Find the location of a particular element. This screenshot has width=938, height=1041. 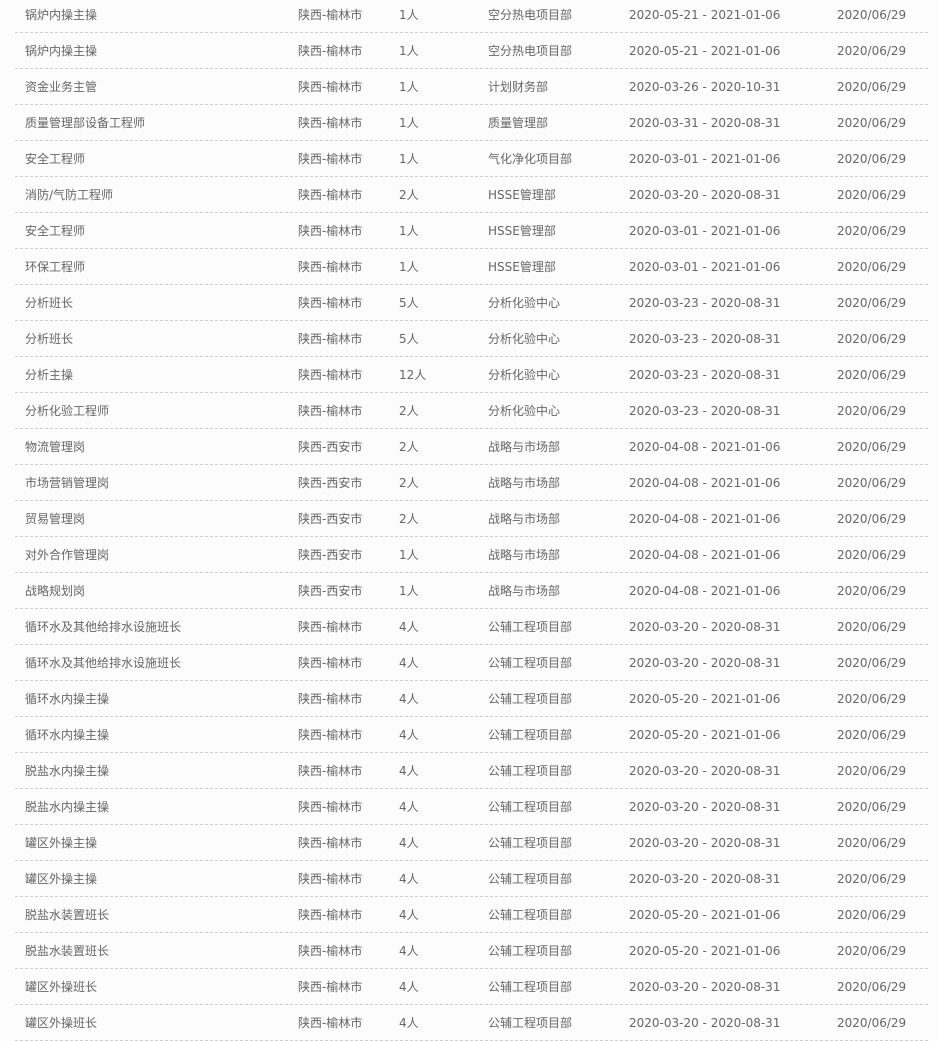

job-title: 物流管理岗 is located at coordinates (55, 447).